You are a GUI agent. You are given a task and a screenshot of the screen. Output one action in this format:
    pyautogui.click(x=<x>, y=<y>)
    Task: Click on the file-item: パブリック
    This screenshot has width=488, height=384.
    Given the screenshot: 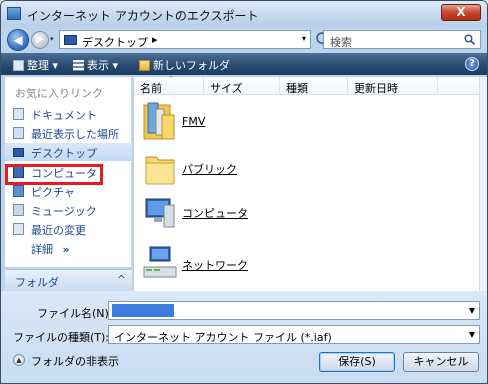 What is the action you would take?
    pyautogui.click(x=306, y=169)
    